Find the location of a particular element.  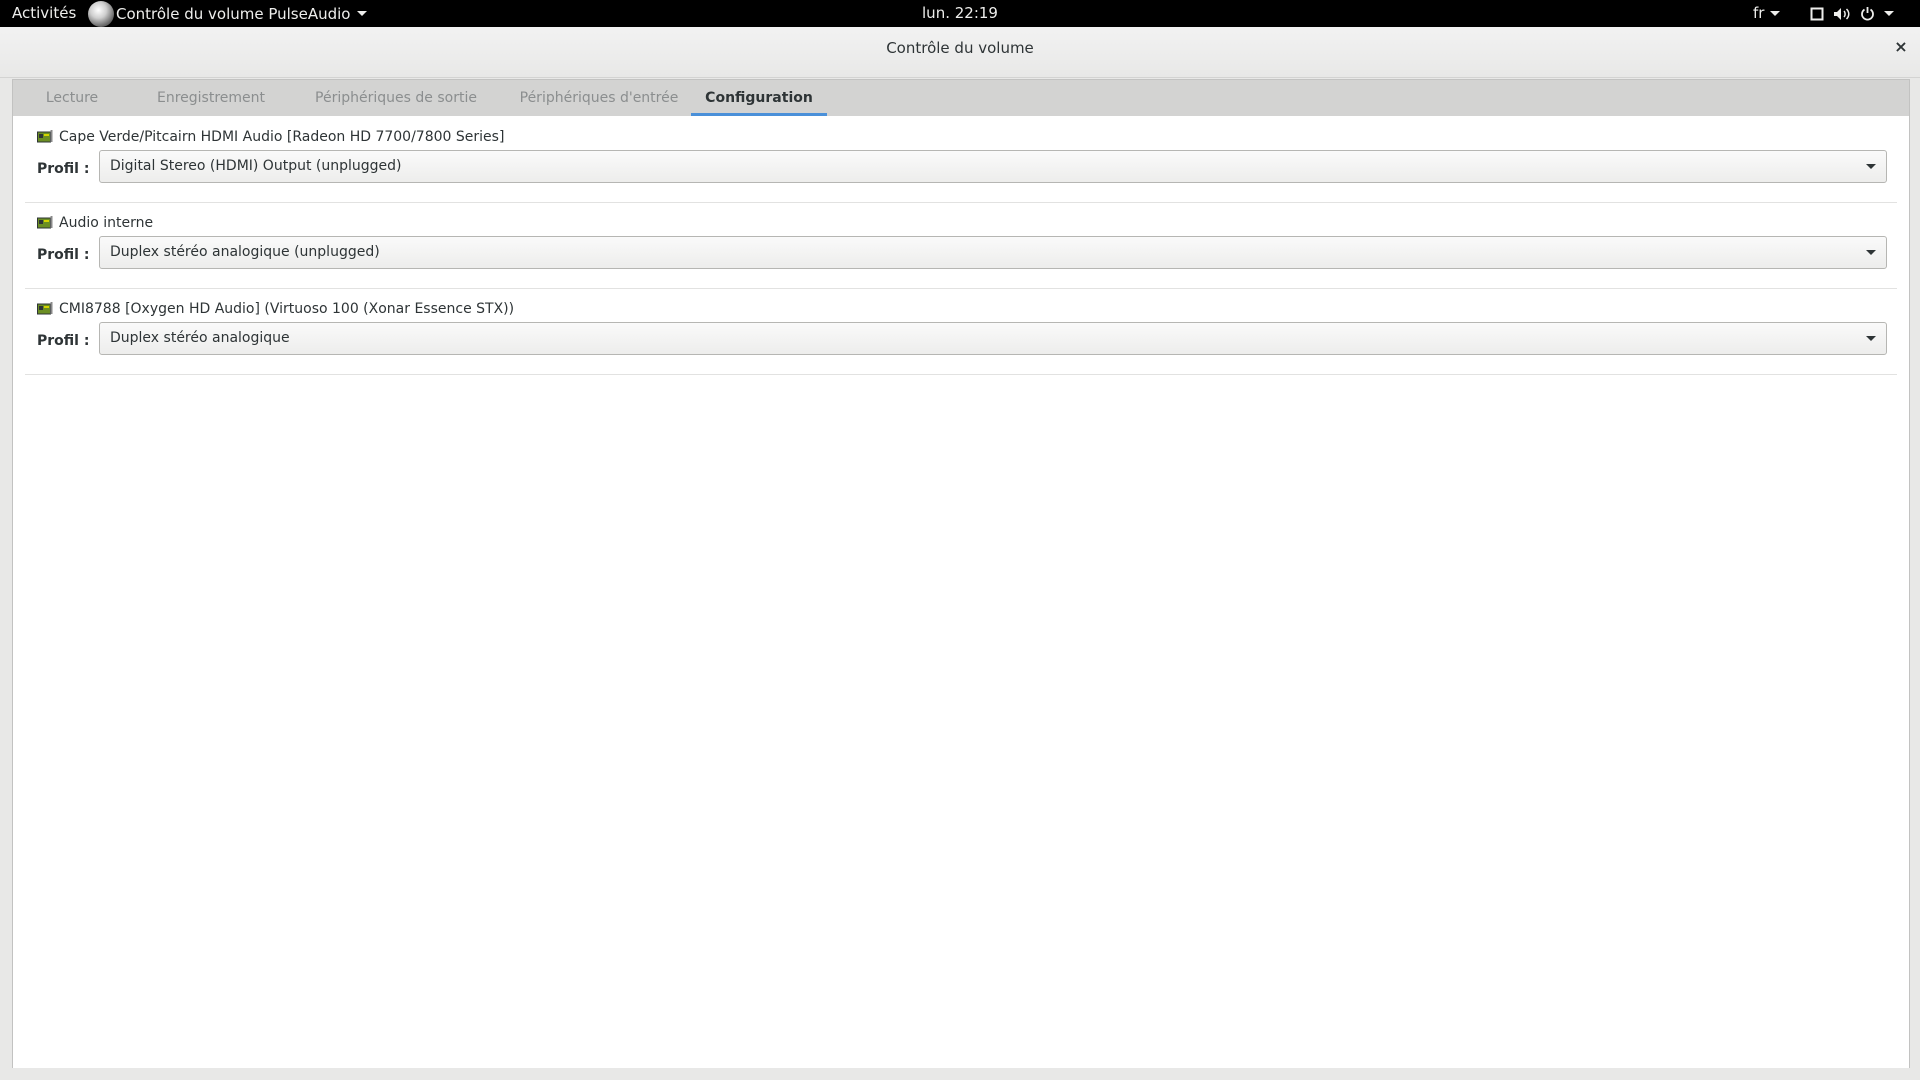

close-button: × is located at coordinates (1901, 47).